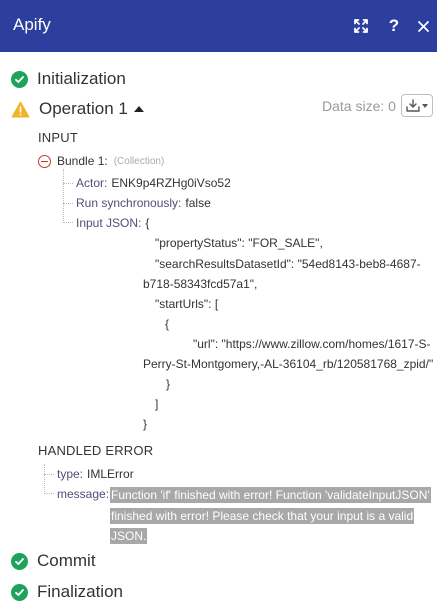  I want to click on json-line: b718-58343fcd57a1",, so click(200, 284).